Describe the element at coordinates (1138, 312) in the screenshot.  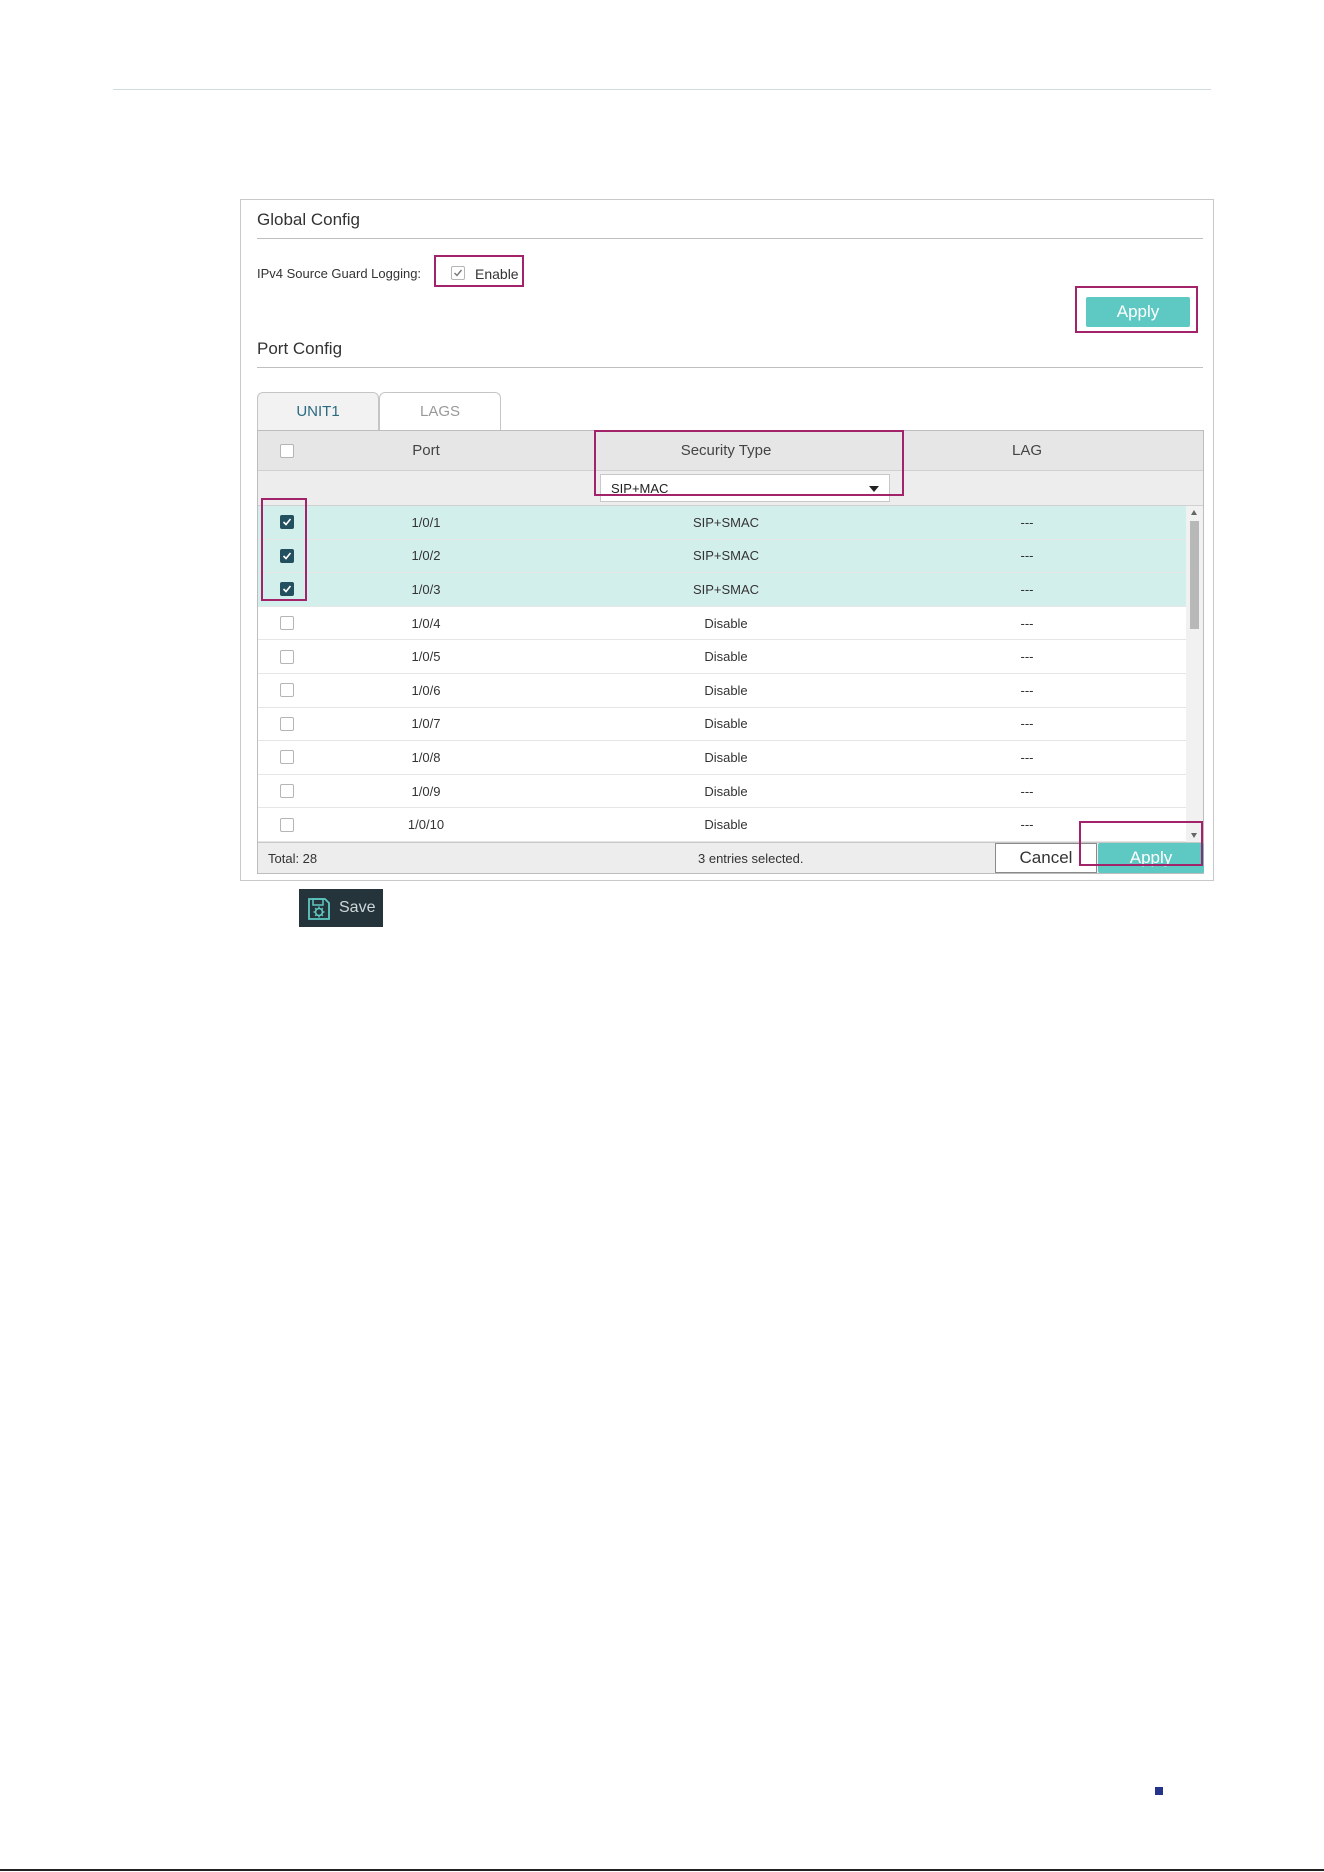
I see `global-apply-button: Apply` at that location.